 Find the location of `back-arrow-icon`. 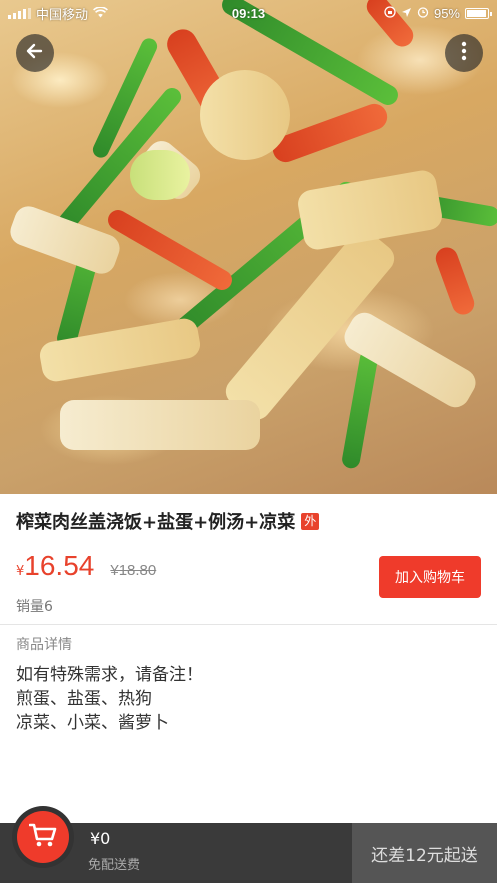

back-arrow-icon is located at coordinates (35, 53).